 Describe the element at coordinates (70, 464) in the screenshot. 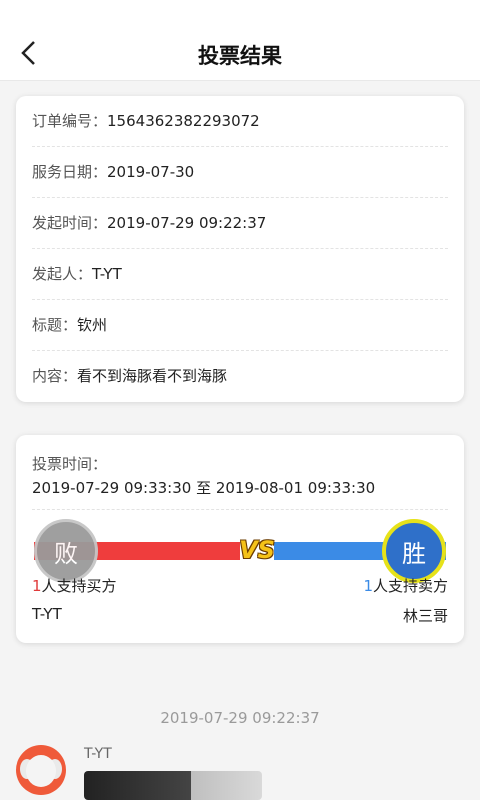

I see `vote-time-label: 投票时间：` at that location.